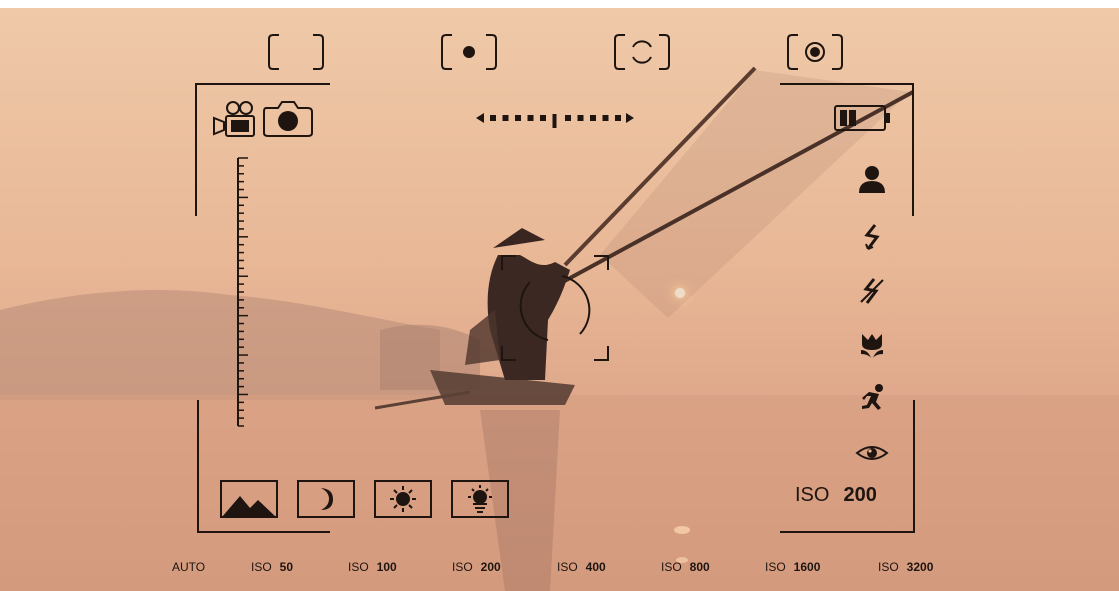 This screenshot has width=1119, height=591. Describe the element at coordinates (888, 118) in the screenshot. I see `battery-tip` at that location.